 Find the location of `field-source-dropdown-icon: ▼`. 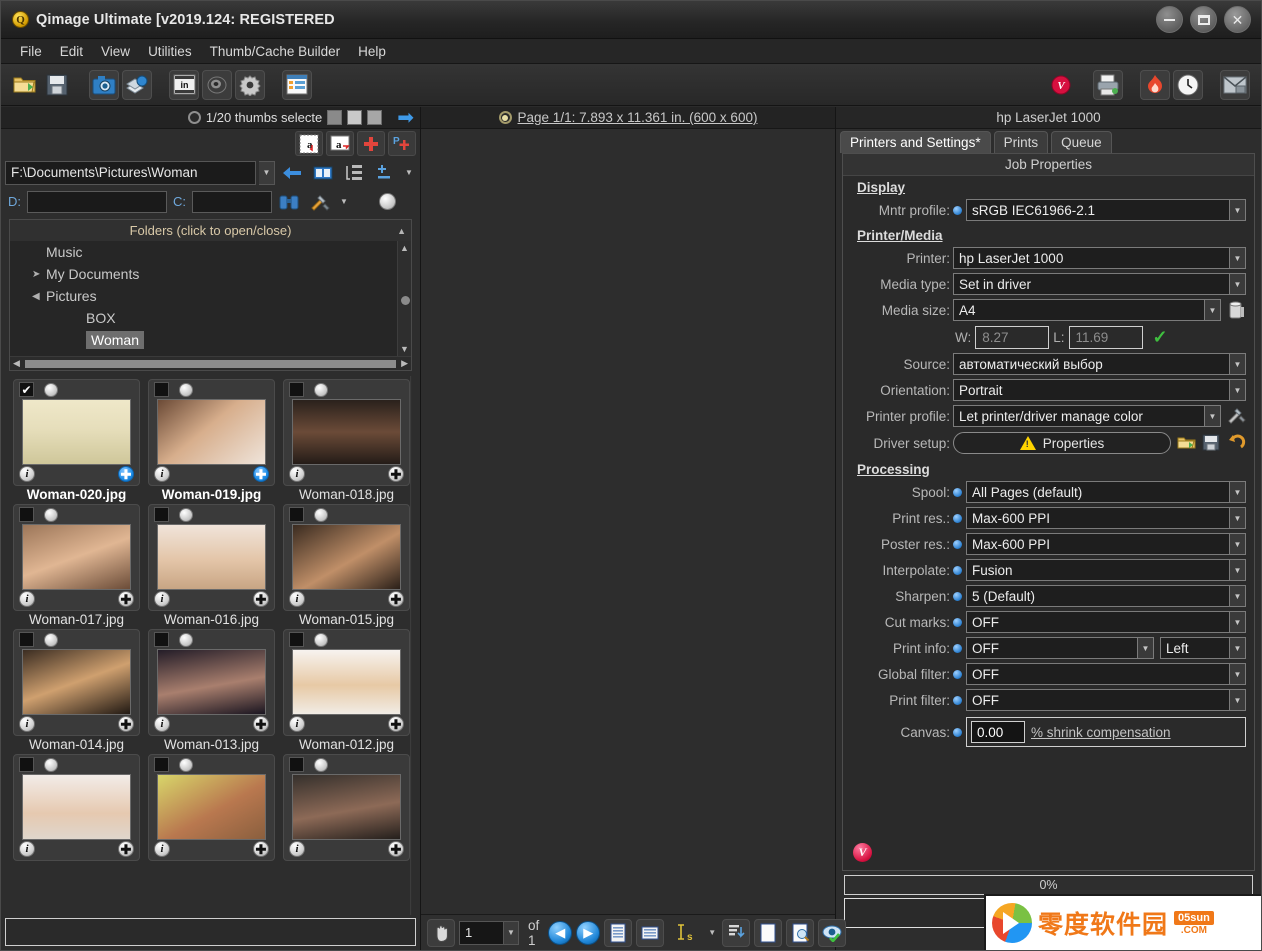

field-source-dropdown-icon: ▼ is located at coordinates (1238, 364).